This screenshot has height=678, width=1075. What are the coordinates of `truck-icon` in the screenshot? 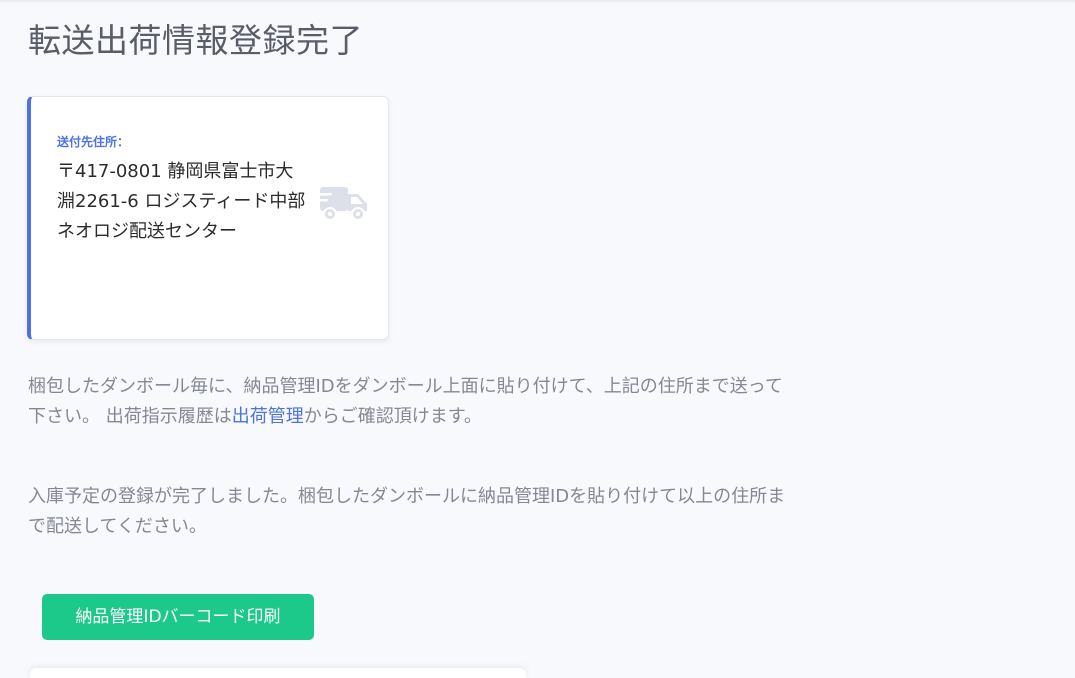 It's located at (342, 204).